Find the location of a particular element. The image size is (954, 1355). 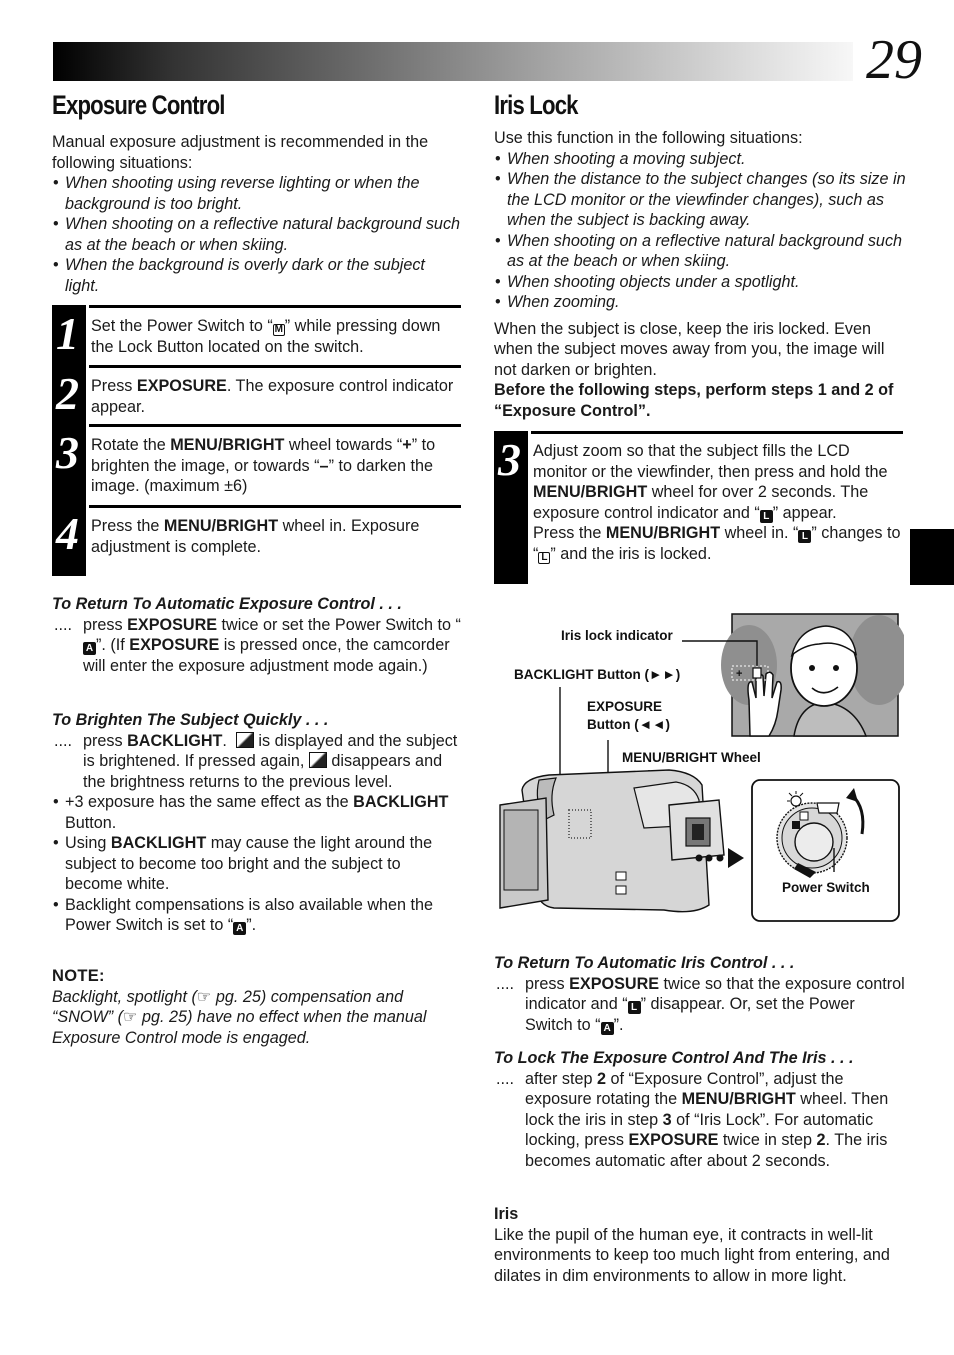

brighten-heading: To Brighten The Subject Quickly . . . is located at coordinates (190, 720).